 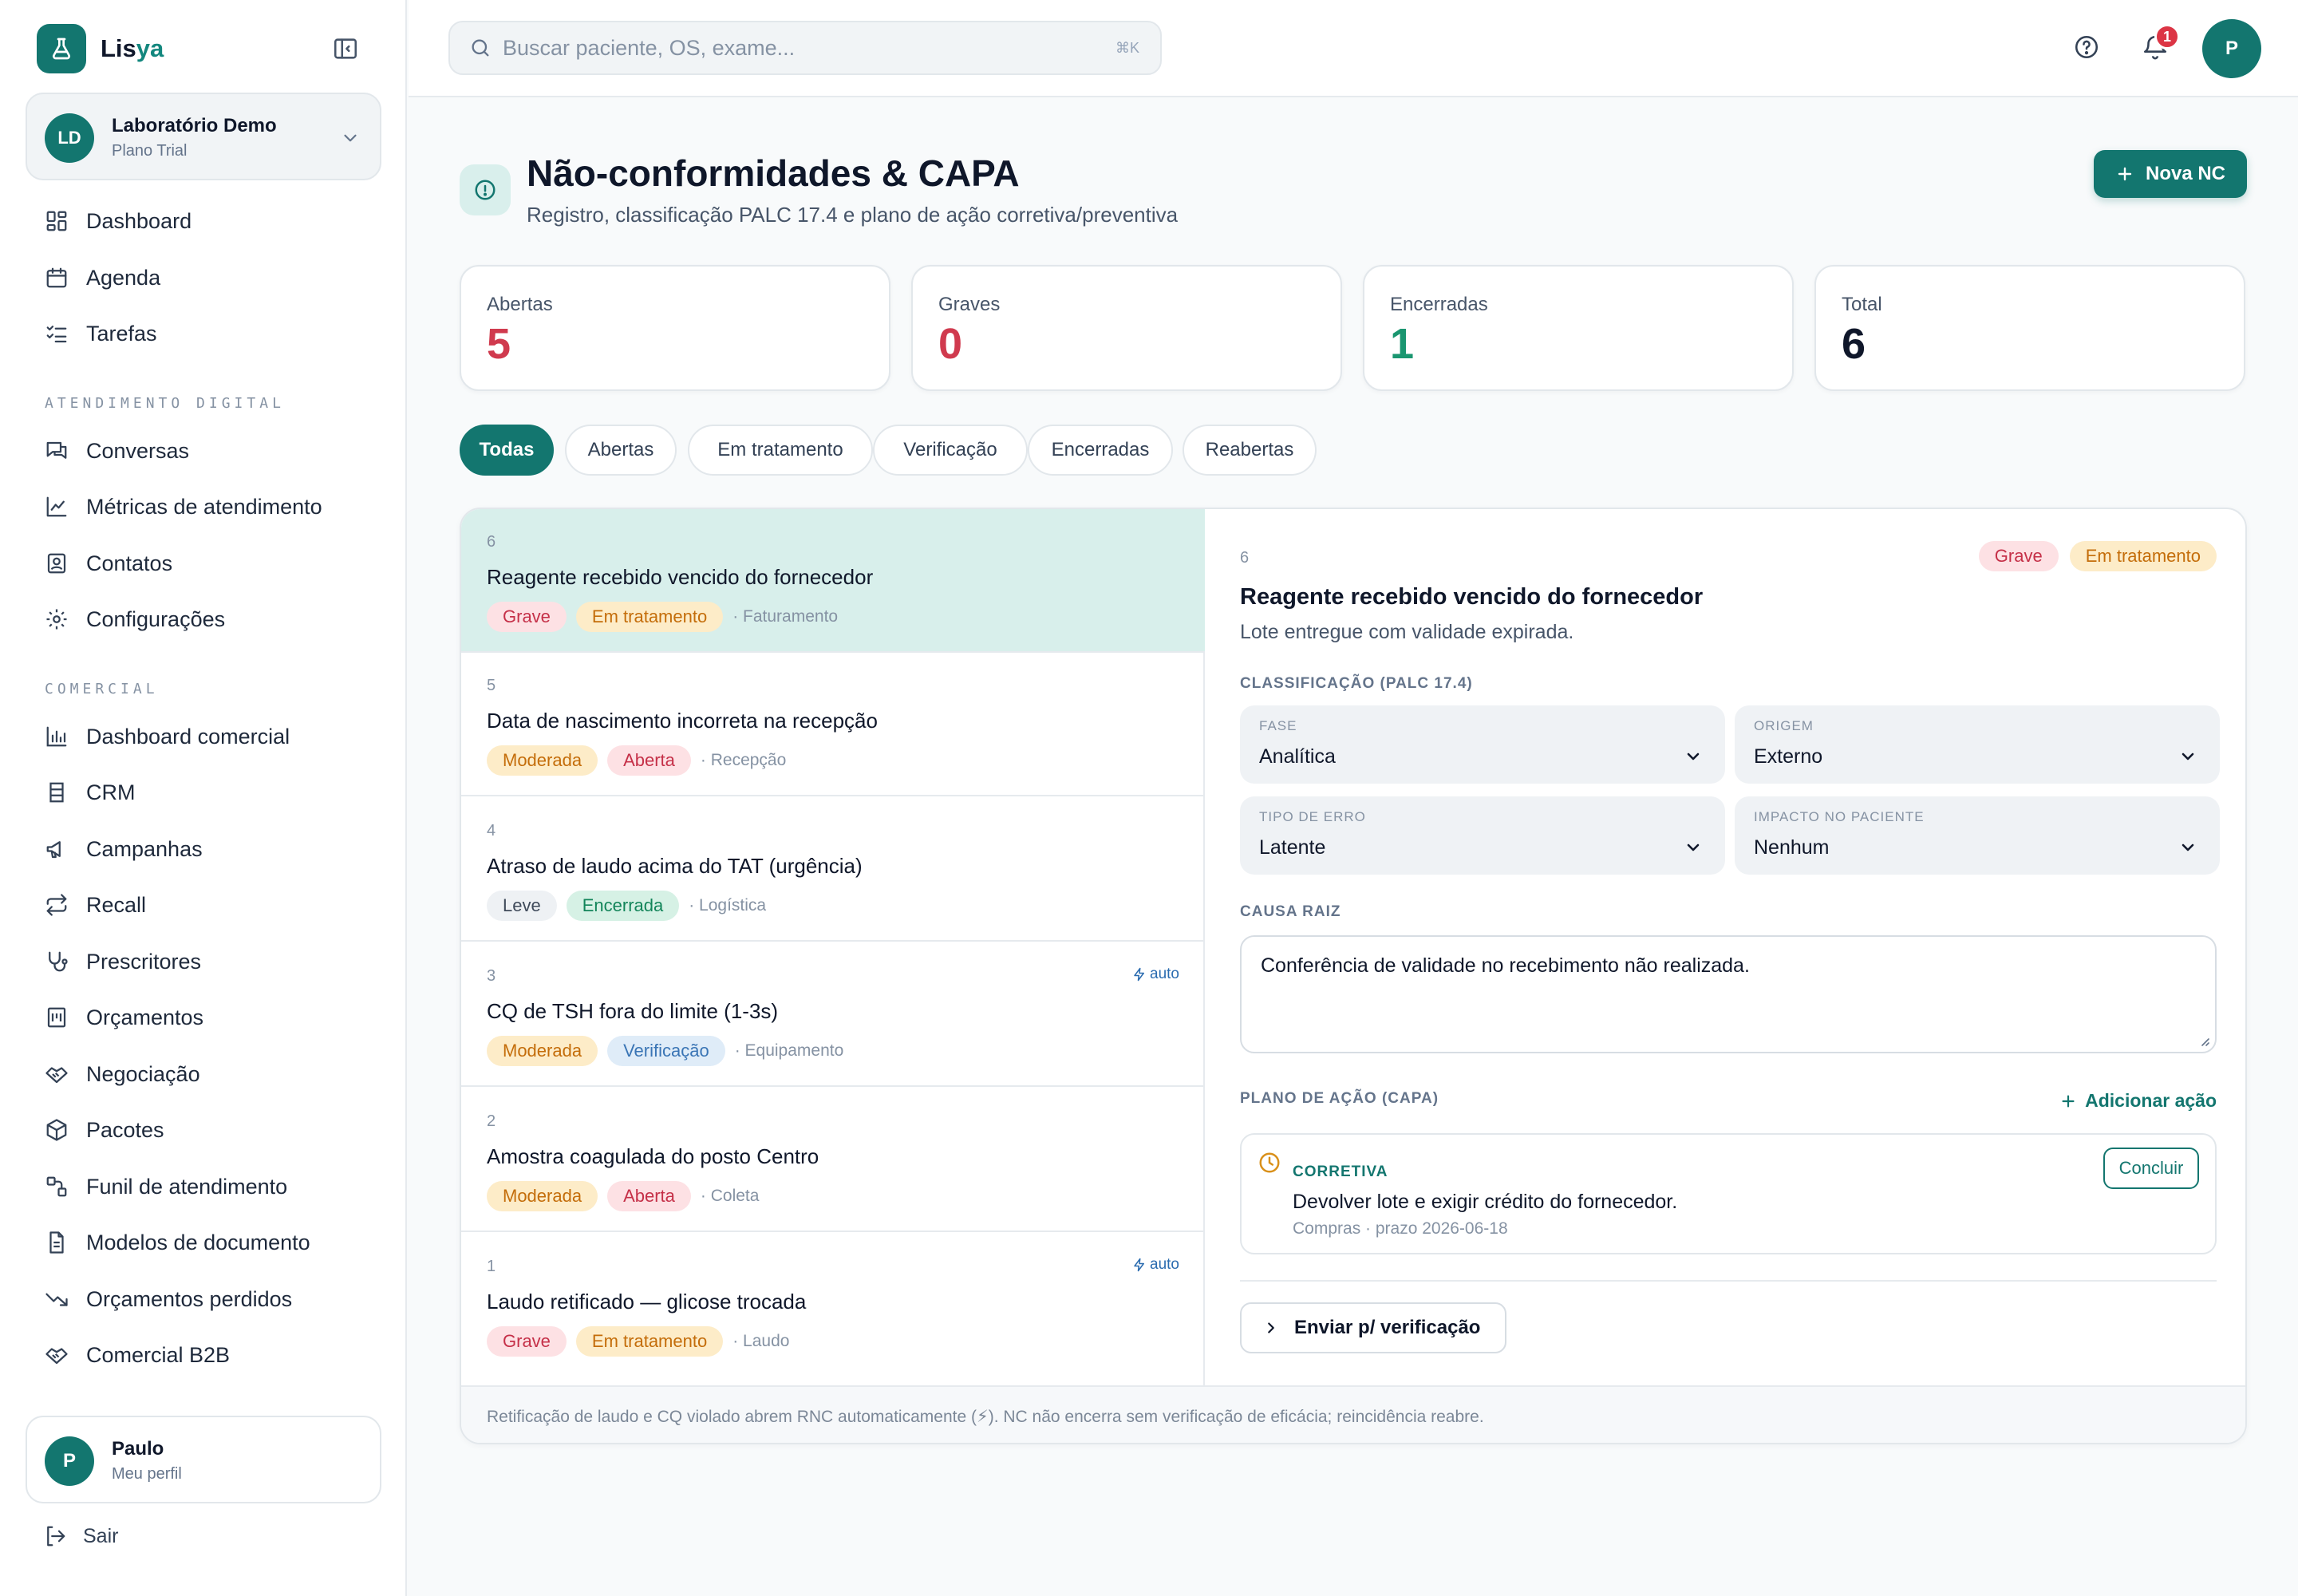 I want to click on add-action-button: Adicionar ação, so click(x=2138, y=1101).